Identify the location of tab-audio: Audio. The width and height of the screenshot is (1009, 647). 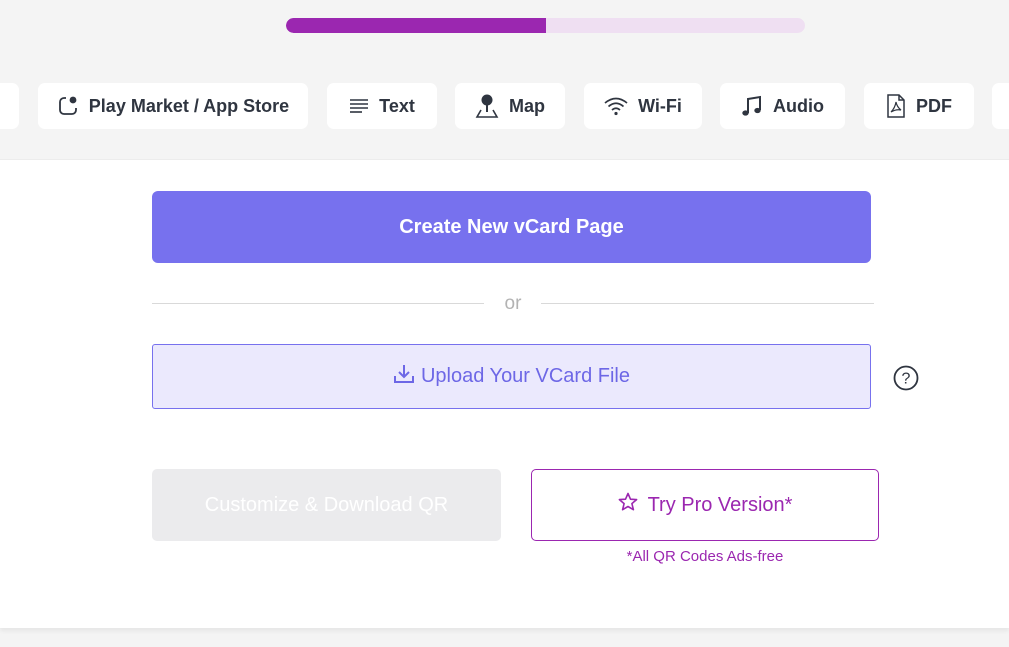
(782, 106).